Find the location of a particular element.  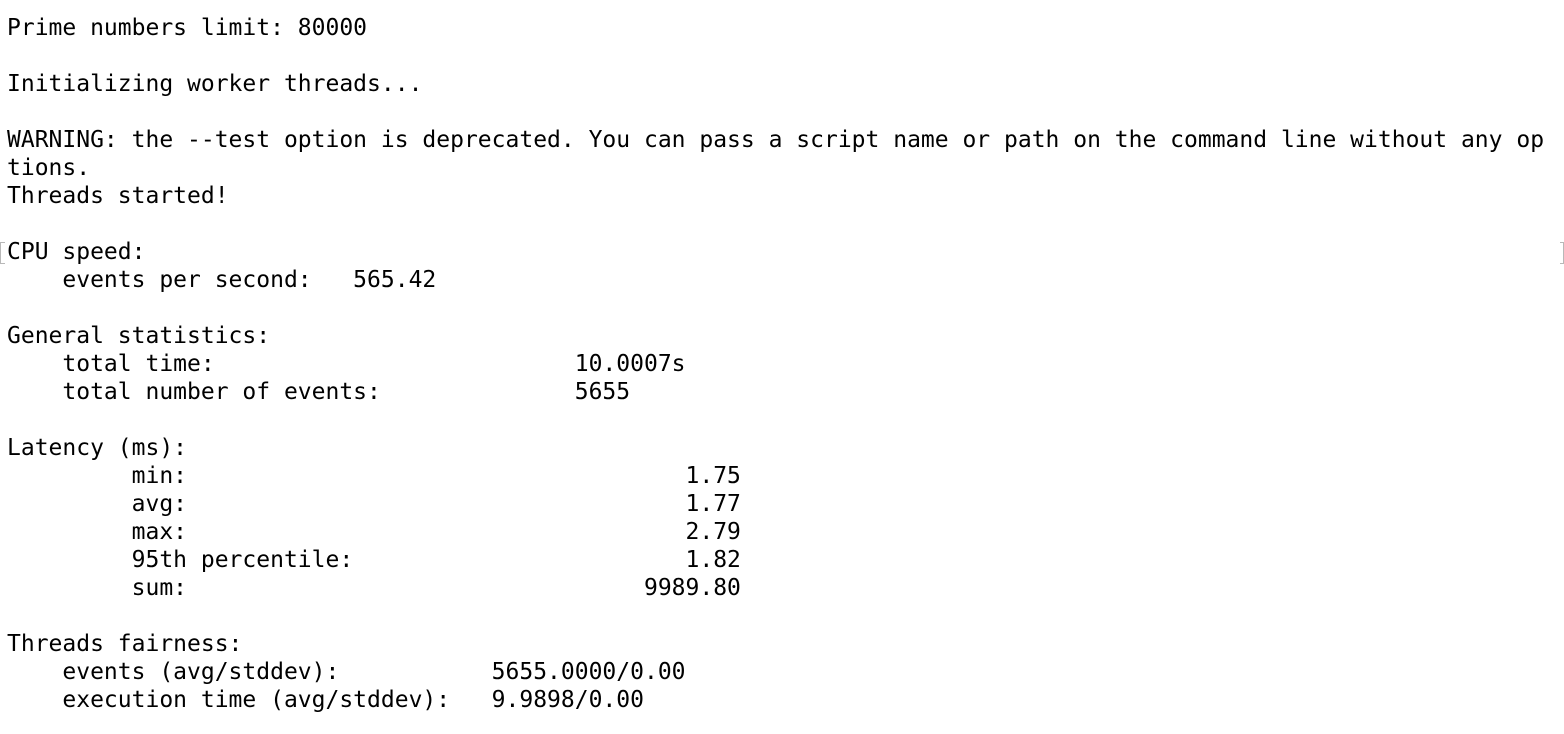

terminal-line: tions. is located at coordinates (49, 168).